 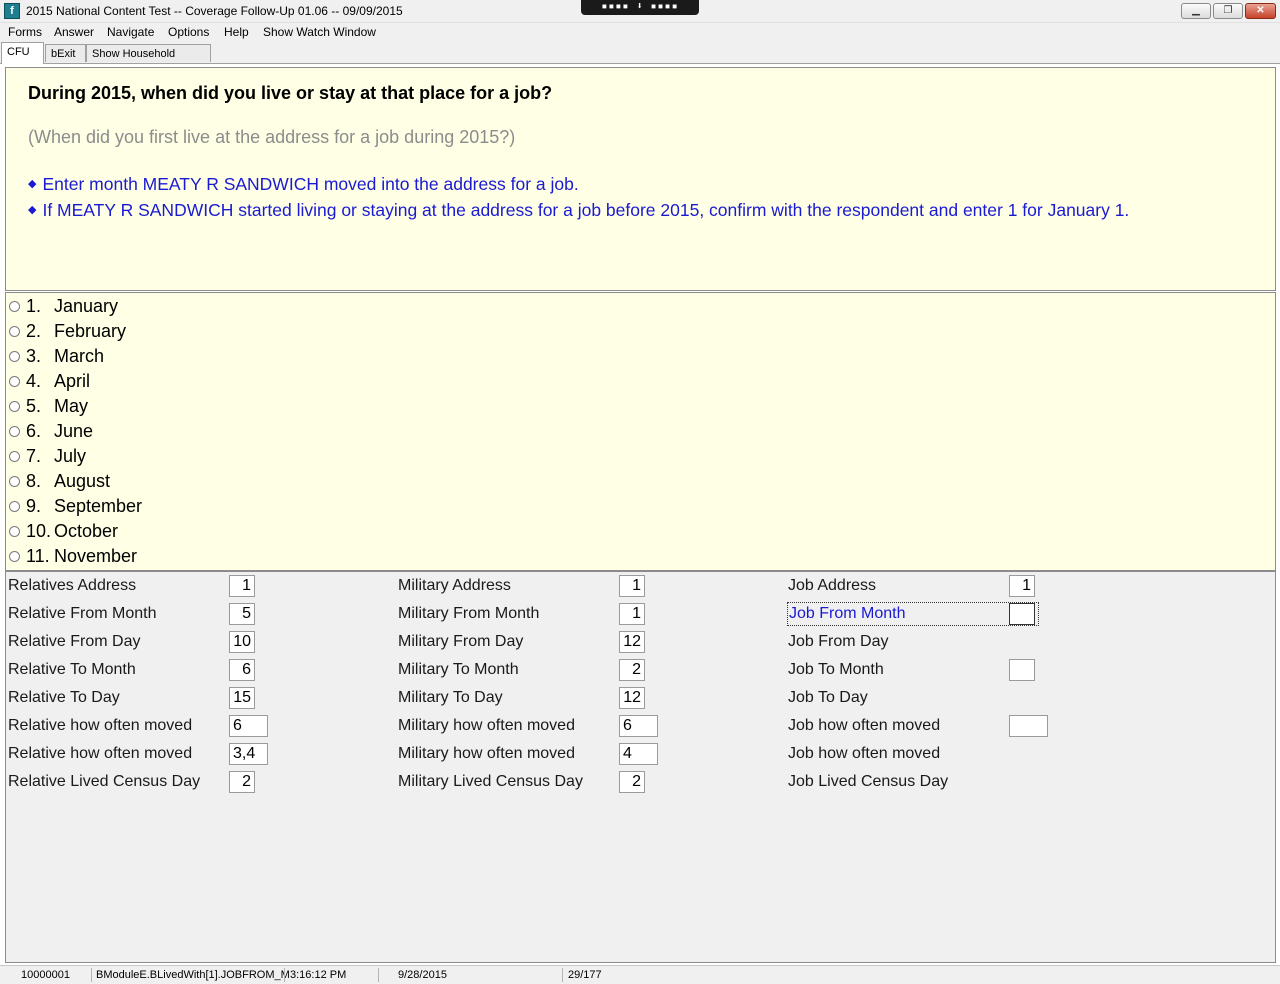 What do you see at coordinates (242, 698) in the screenshot?
I see `relative-to-day-field: 15` at bounding box center [242, 698].